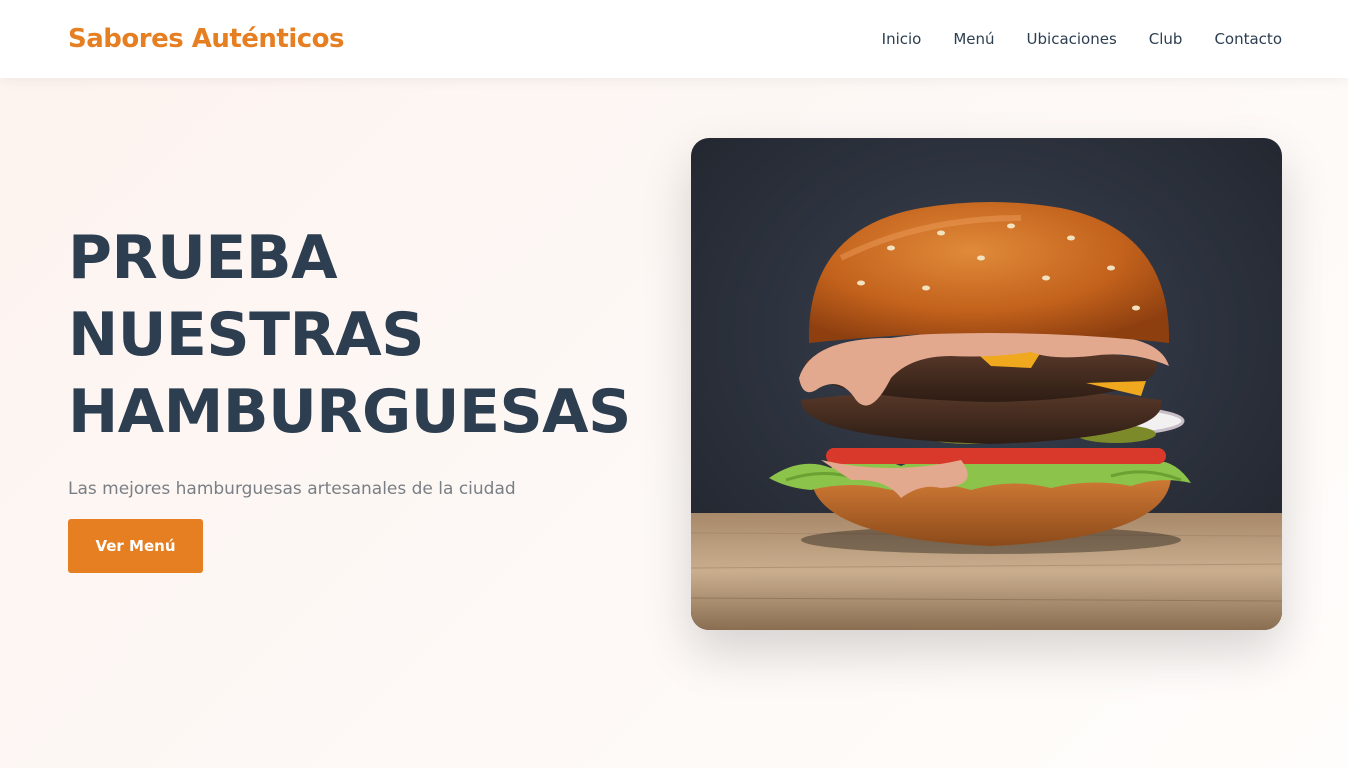  Describe the element at coordinates (246, 335) in the screenshot. I see `hero-title-line-2: NUESTRAS` at that location.